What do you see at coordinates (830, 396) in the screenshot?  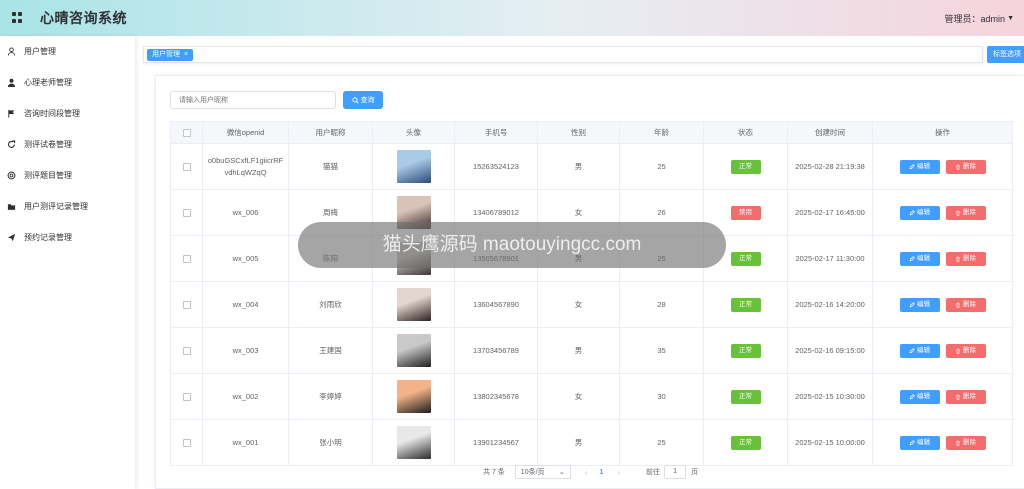 I see `created-cell: 2025-02-15 10:30:00` at bounding box center [830, 396].